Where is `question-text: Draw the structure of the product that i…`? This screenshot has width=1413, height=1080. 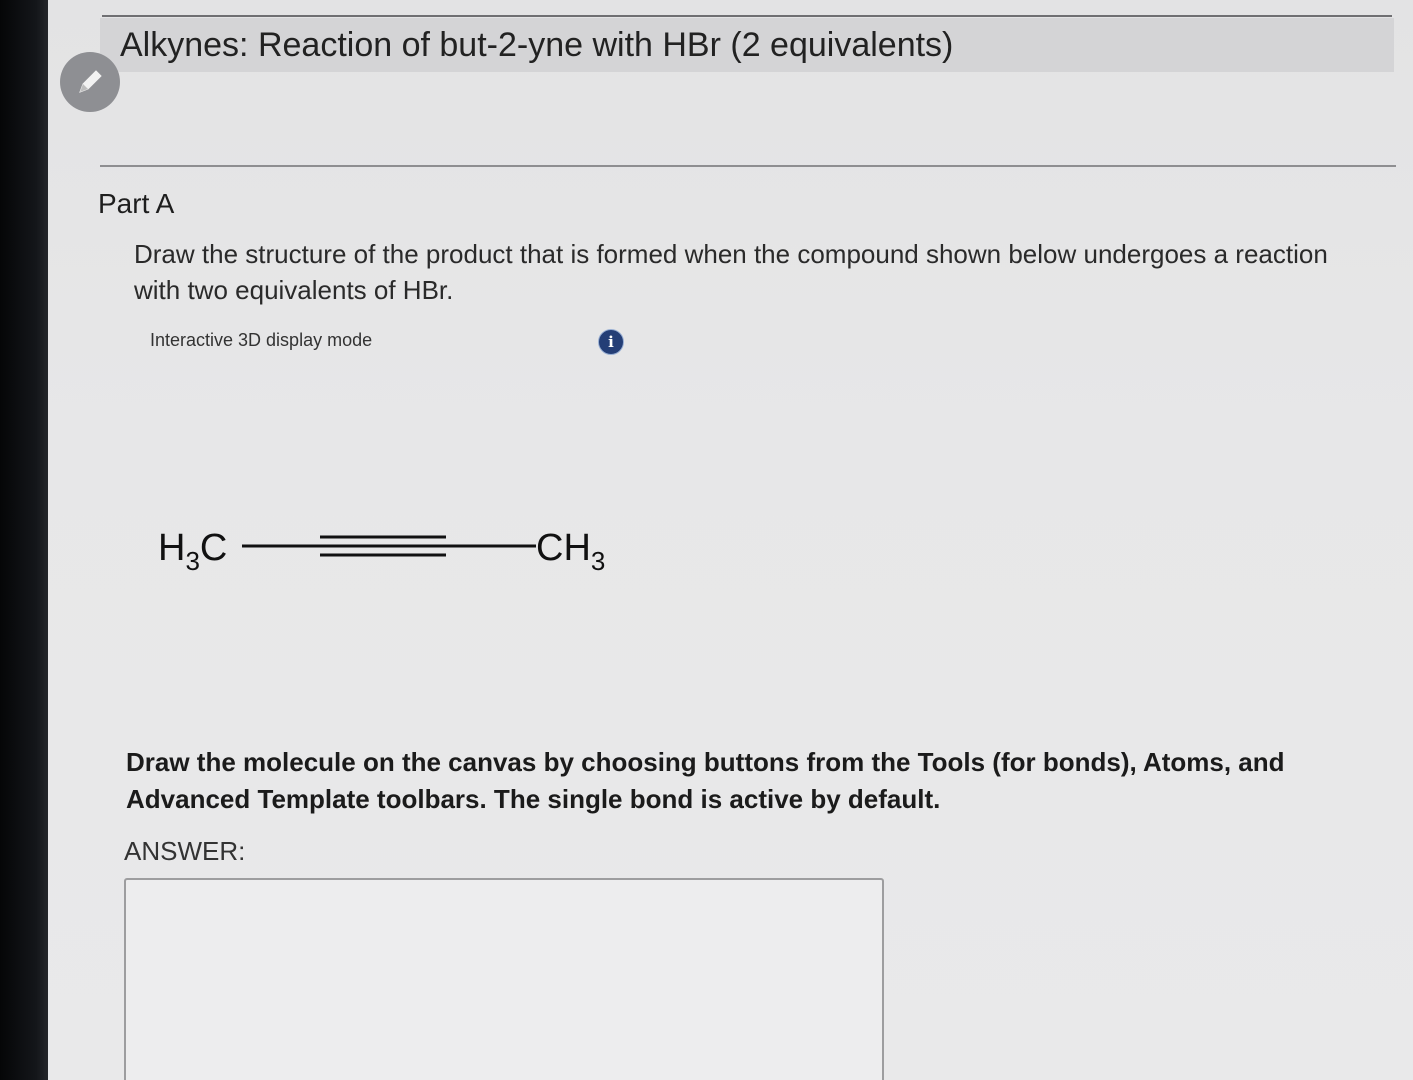 question-text: Draw the structure of the product that i… is located at coordinates (731, 272).